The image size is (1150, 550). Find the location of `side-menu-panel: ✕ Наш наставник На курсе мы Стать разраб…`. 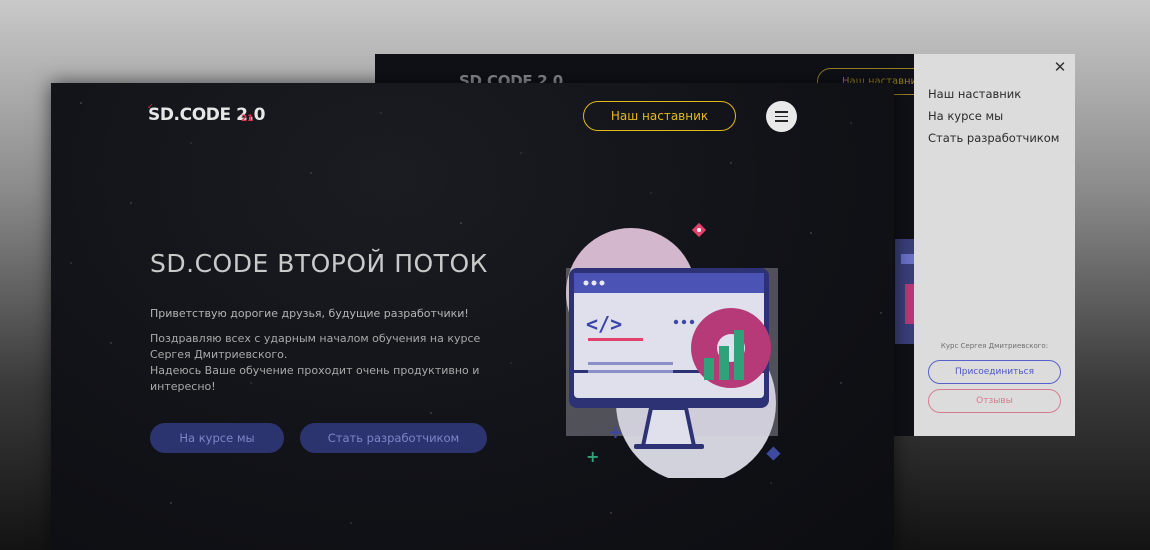

side-menu-panel: ✕ Наш наставник На курсе мы Стать разраб… is located at coordinates (994, 245).